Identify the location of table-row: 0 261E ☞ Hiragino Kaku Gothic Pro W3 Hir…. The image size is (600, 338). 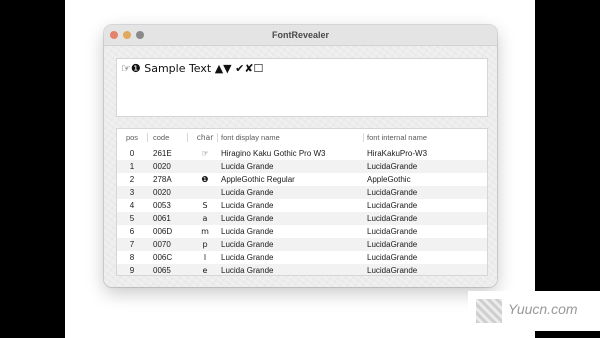
(302, 153).